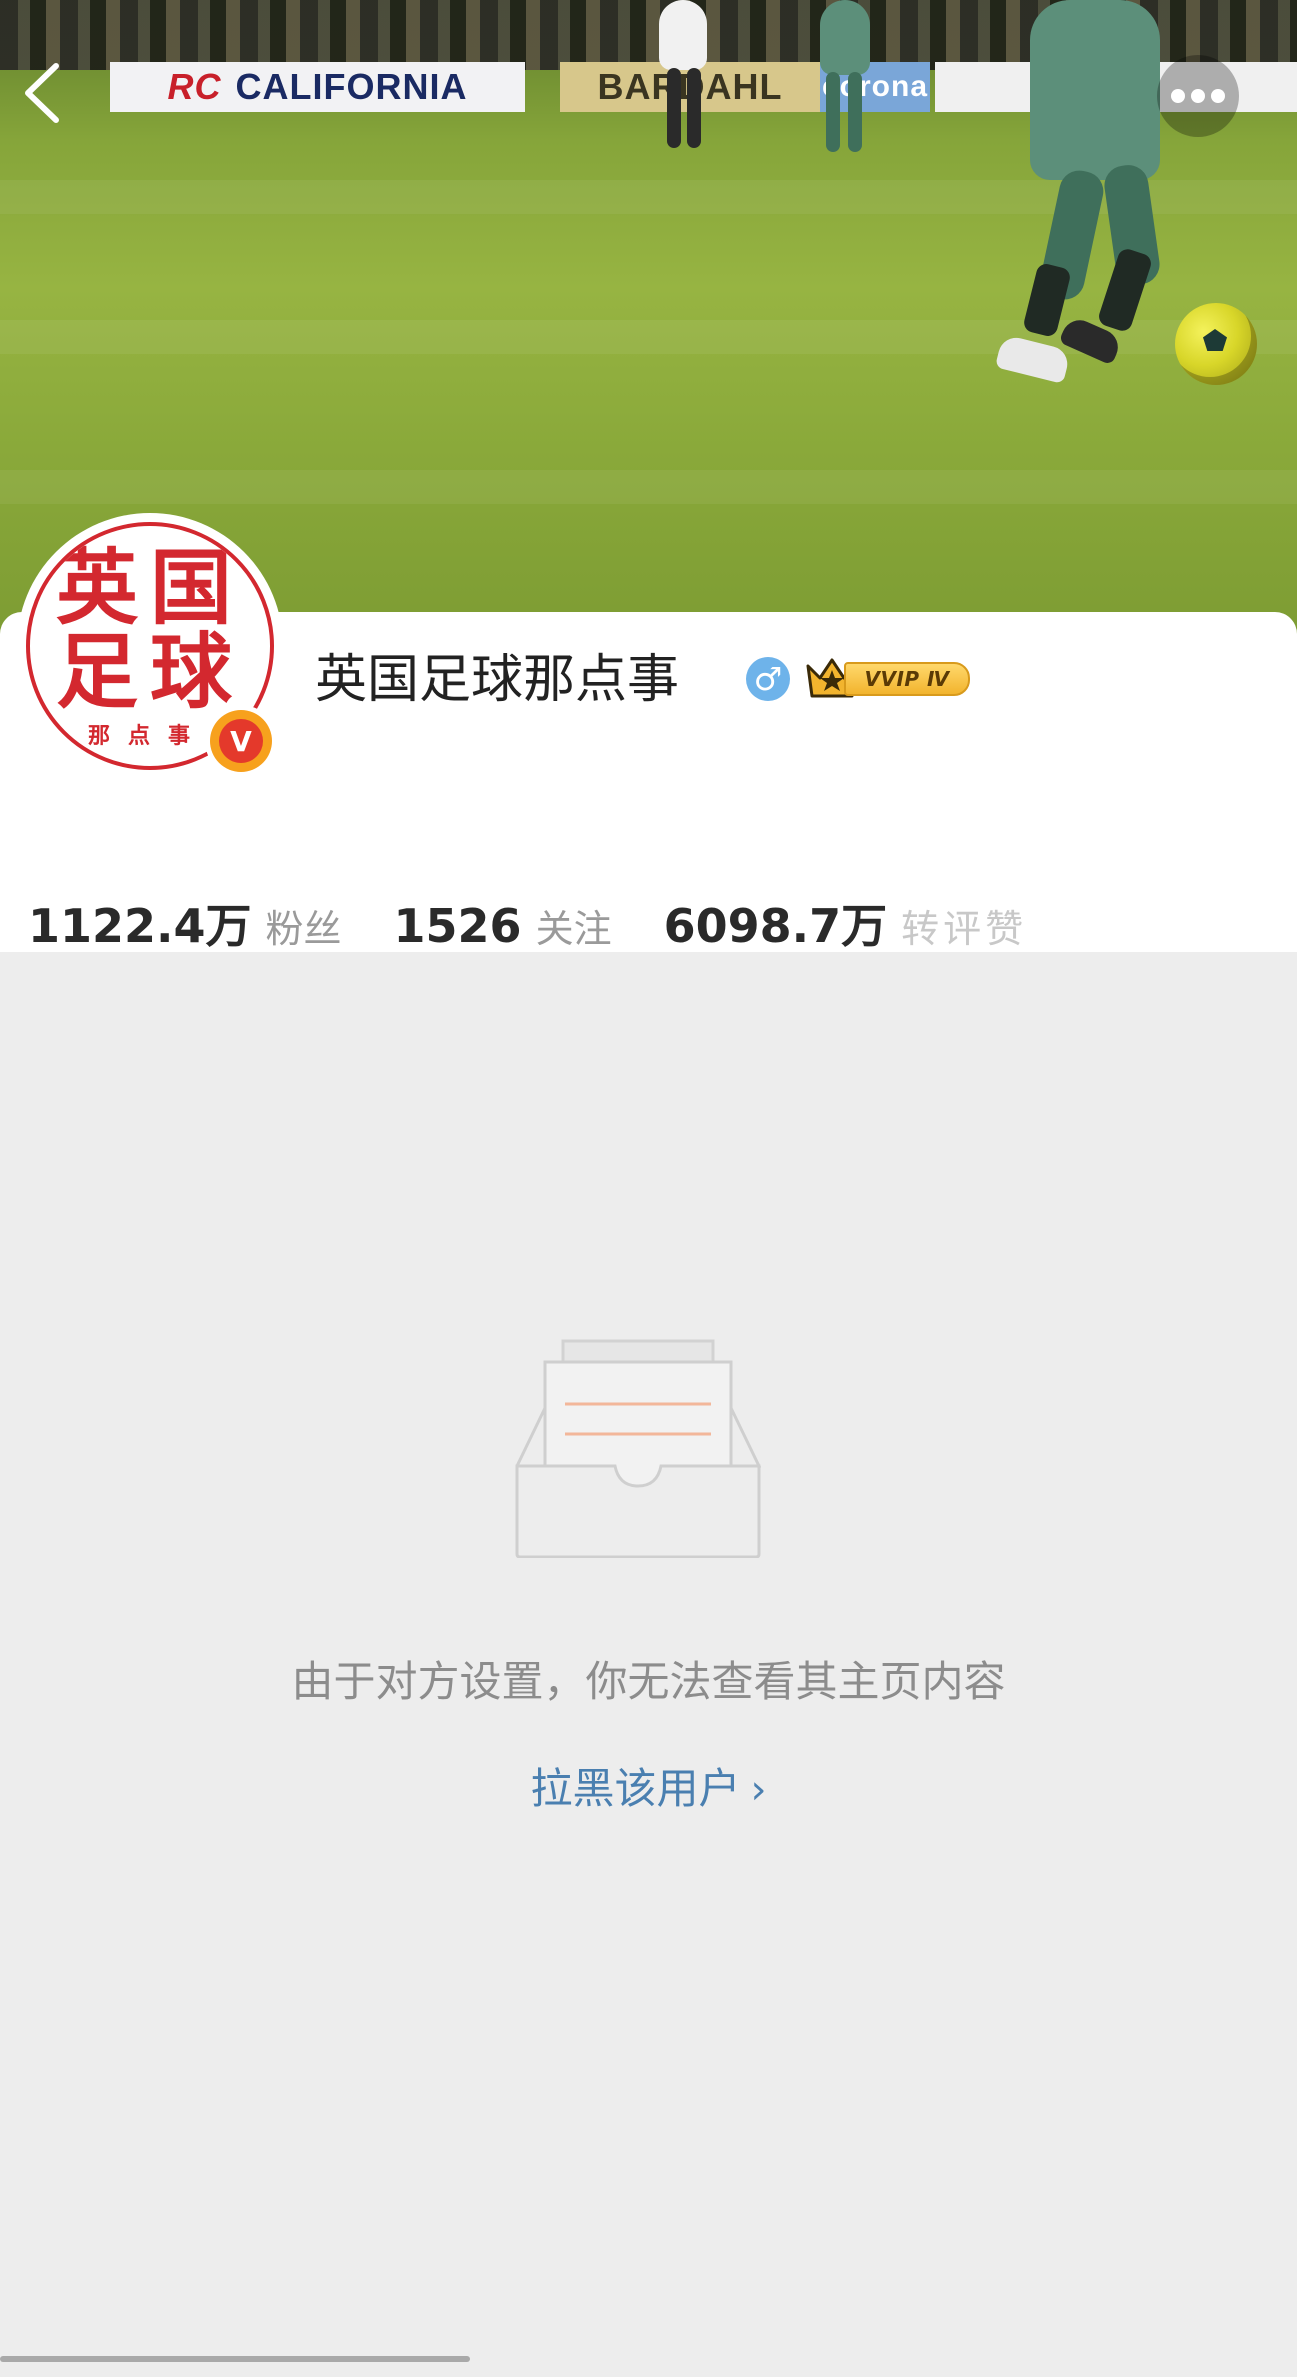 This screenshot has height=2377, width=1297. I want to click on avatar-logo-char: 英, so click(97, 588).